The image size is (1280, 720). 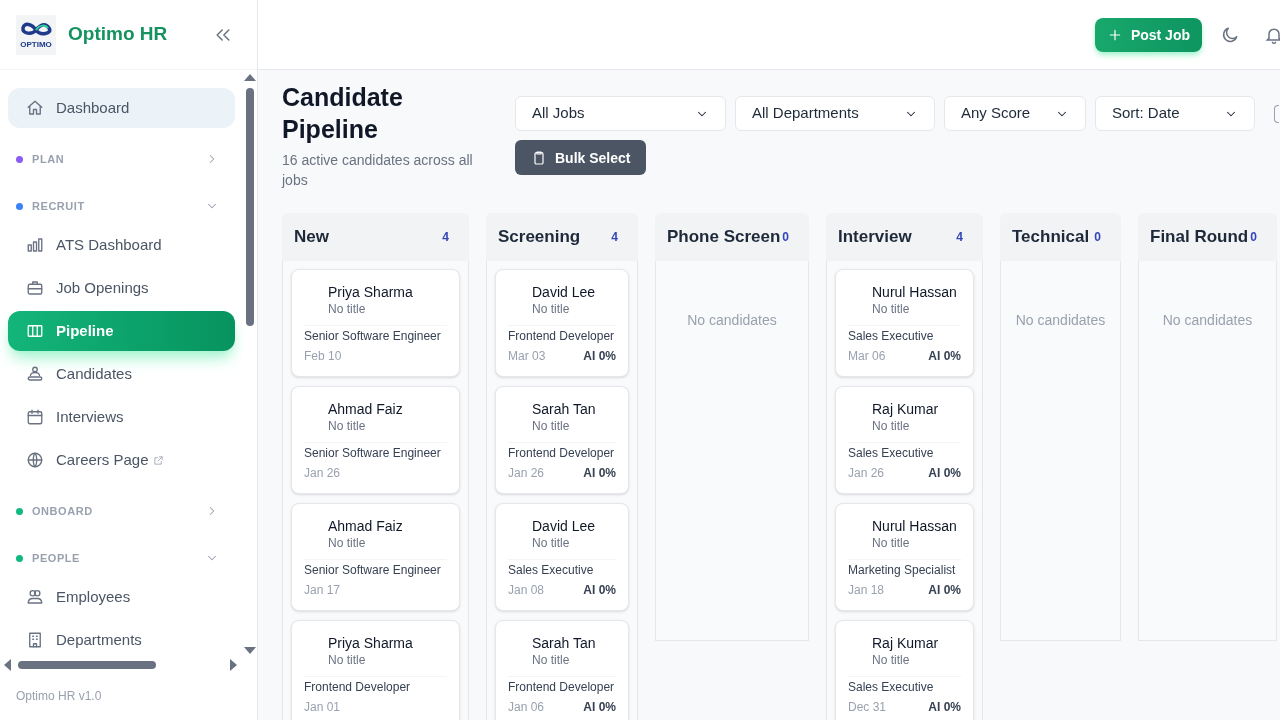 I want to click on column-title: Technical, so click(x=1051, y=237).